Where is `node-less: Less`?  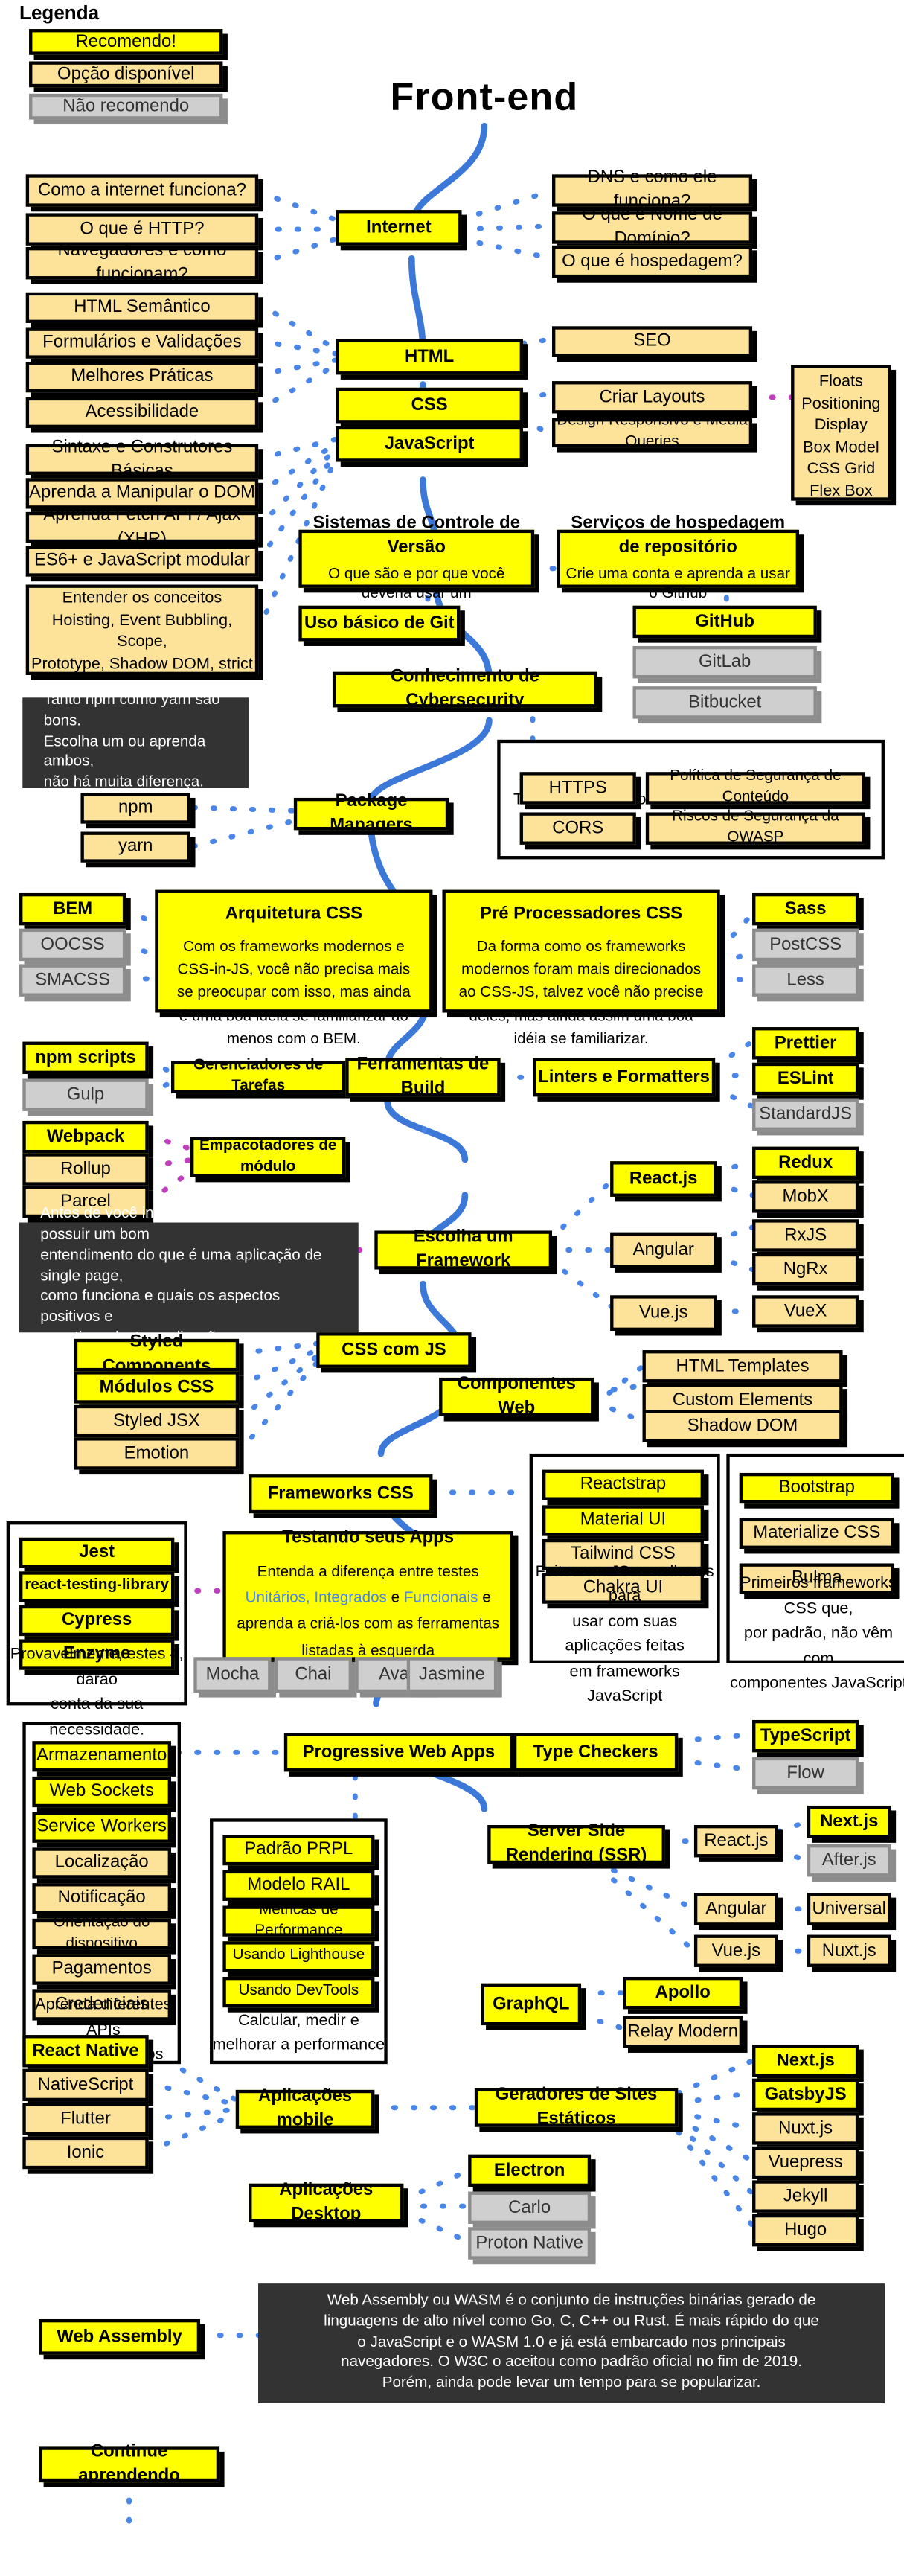
node-less: Less is located at coordinates (805, 980).